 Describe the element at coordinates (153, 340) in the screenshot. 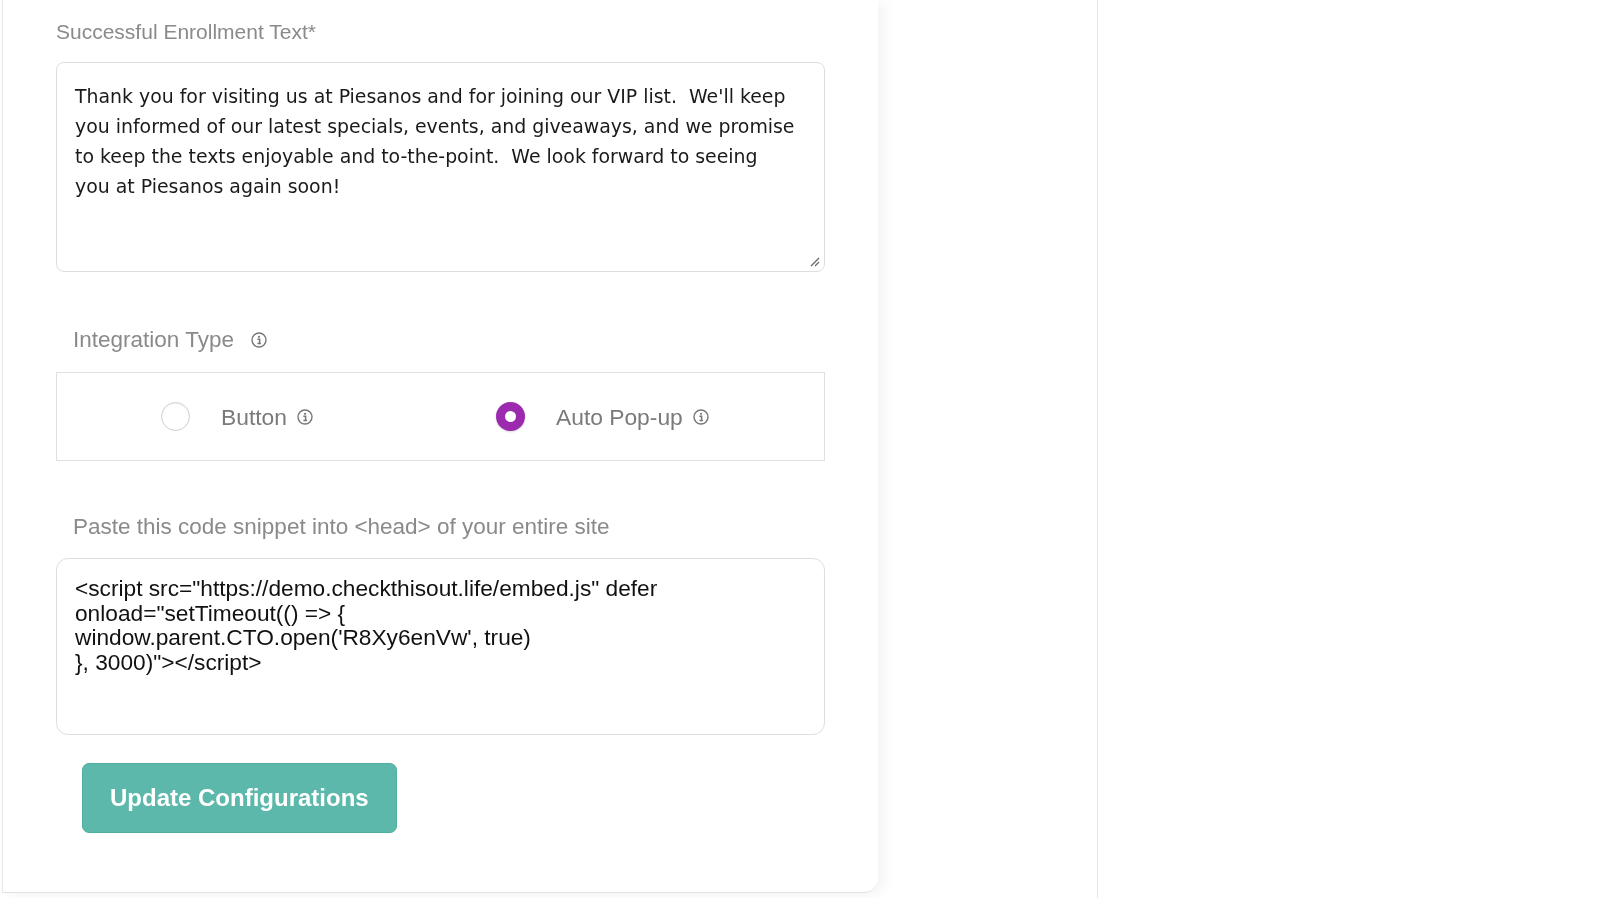

I see `field-label: Integration Type` at that location.